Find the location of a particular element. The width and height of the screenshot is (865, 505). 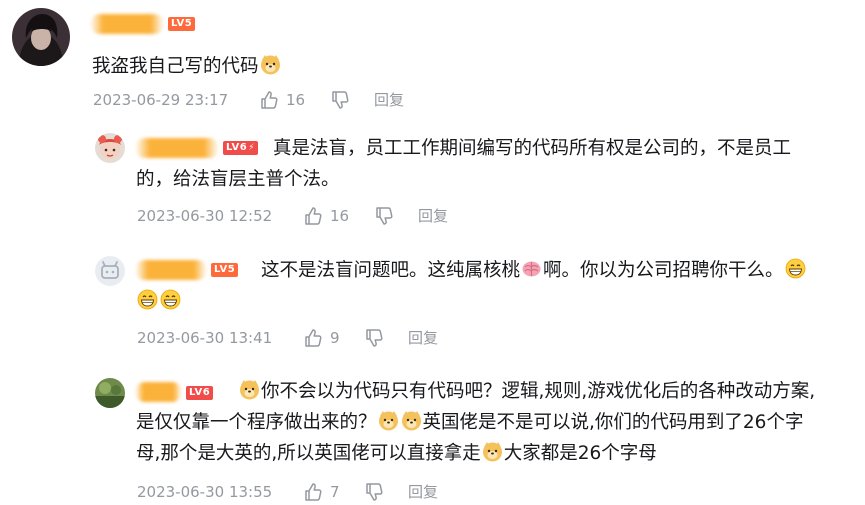

timestamp: 2023-06-29 23:17 is located at coordinates (161, 100).